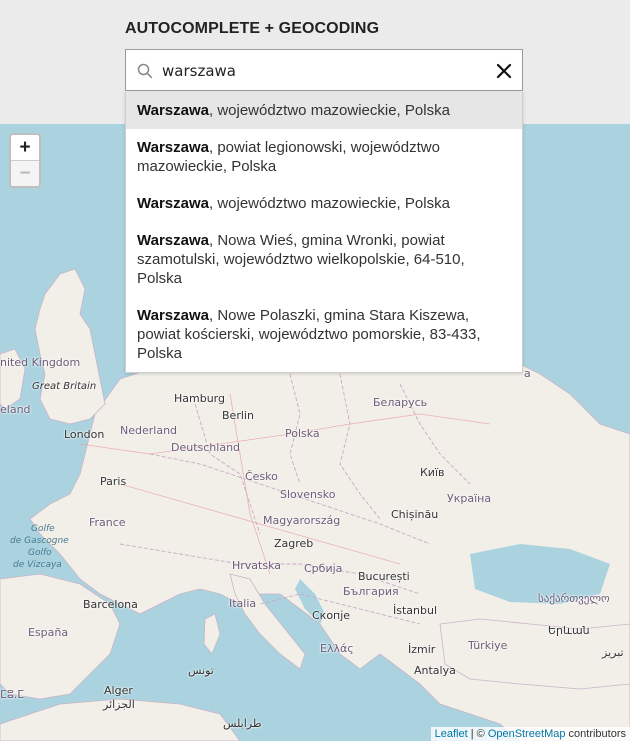 The height and width of the screenshot is (741, 630). I want to click on label-polska: Polska, so click(302, 433).